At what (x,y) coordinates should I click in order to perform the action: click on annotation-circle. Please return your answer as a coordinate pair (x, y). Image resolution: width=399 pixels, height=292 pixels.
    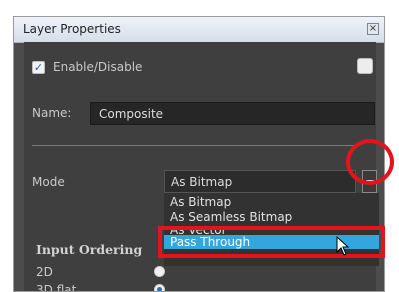
    Looking at the image, I should click on (370, 162).